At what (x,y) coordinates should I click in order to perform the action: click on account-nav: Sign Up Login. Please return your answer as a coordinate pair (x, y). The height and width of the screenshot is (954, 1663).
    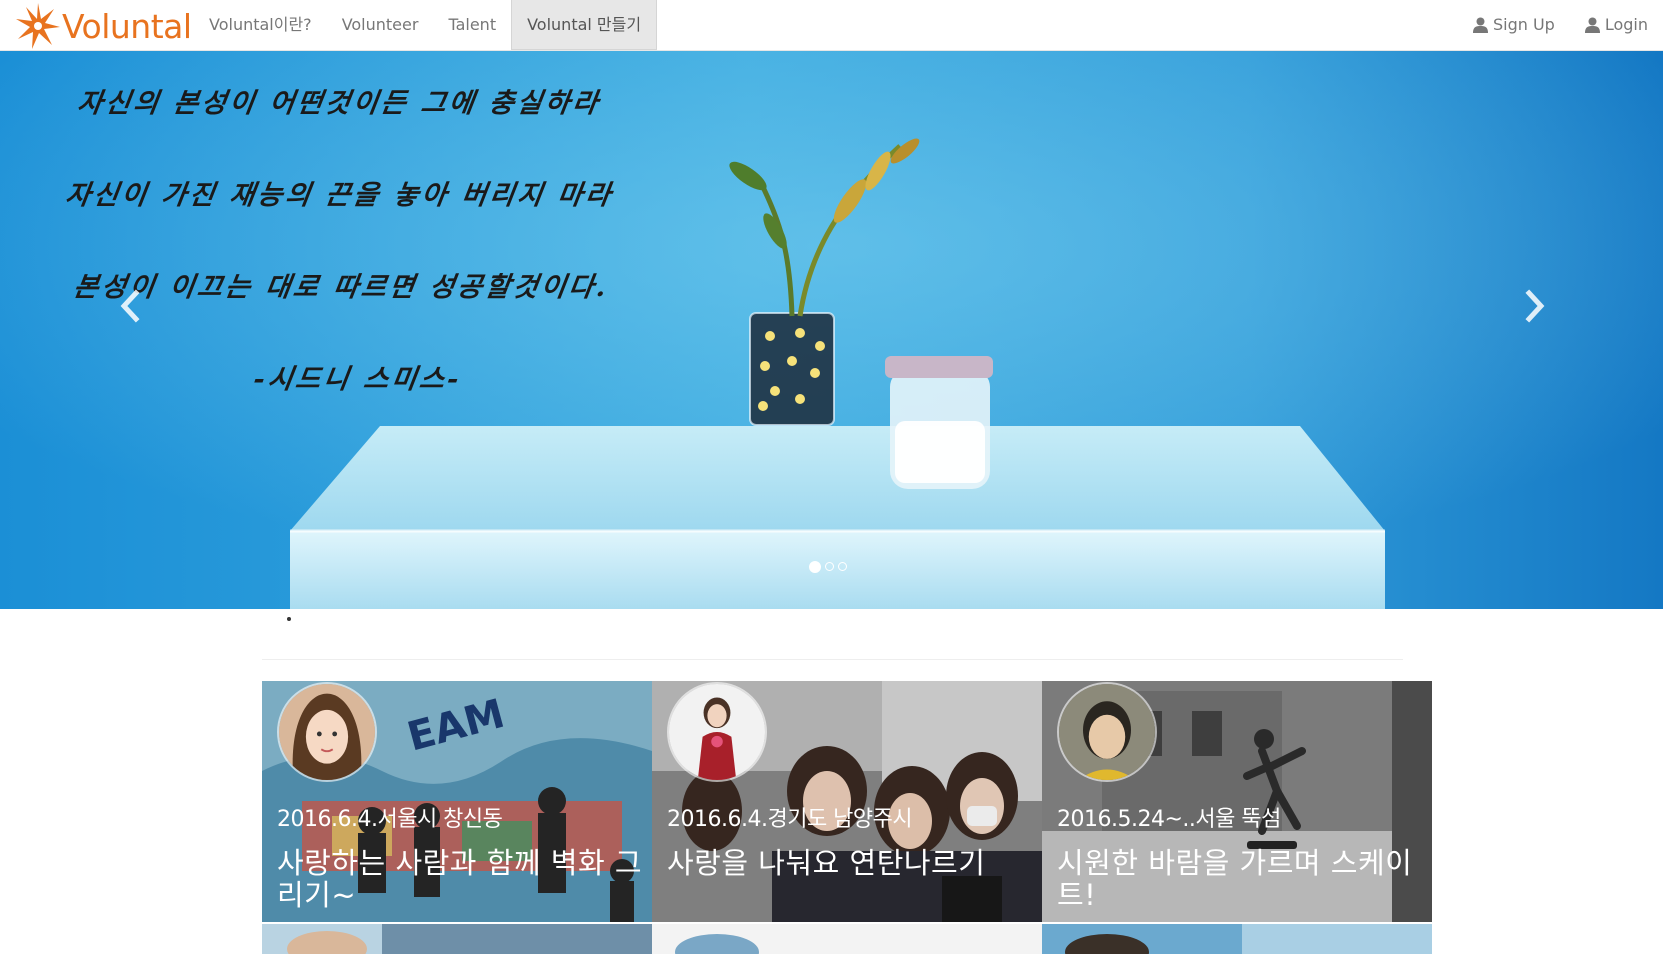
    Looking at the image, I should click on (1560, 25).